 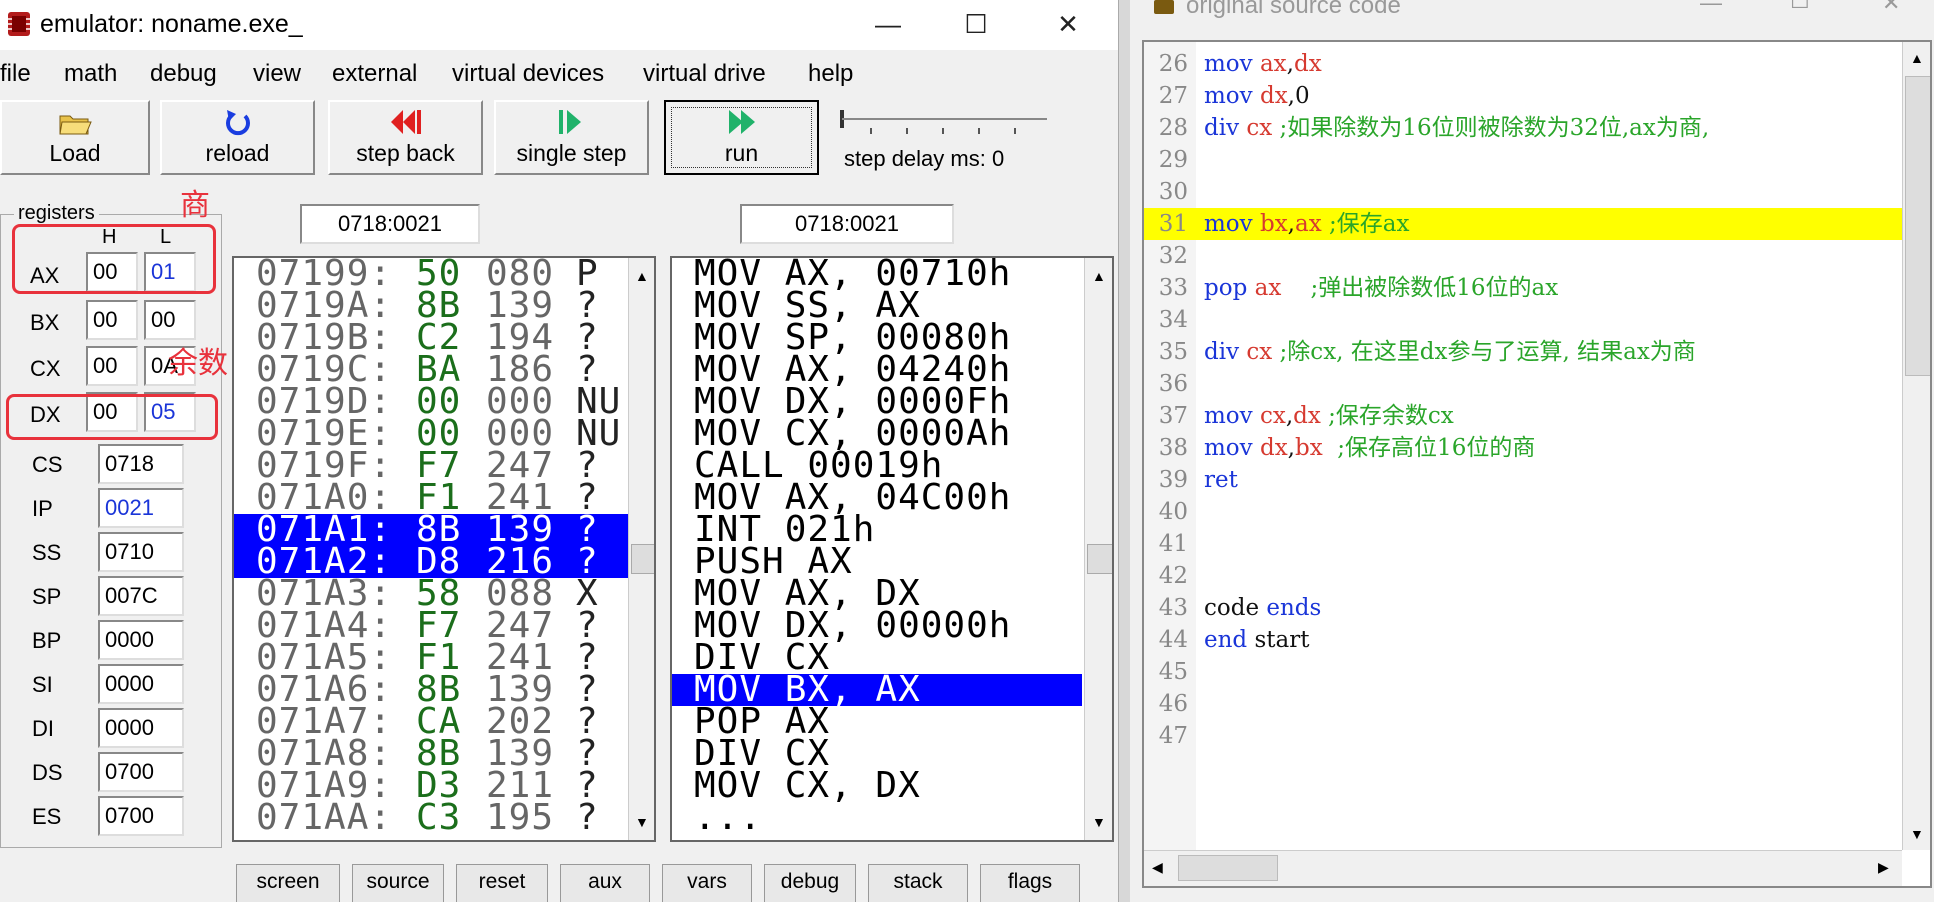 What do you see at coordinates (1225, 352) in the screenshot?
I see `code-token: div` at bounding box center [1225, 352].